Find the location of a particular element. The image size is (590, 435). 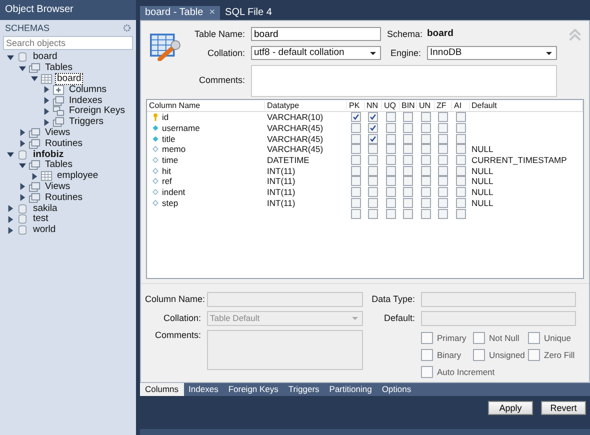

tab: Foreign Keys is located at coordinates (253, 389).